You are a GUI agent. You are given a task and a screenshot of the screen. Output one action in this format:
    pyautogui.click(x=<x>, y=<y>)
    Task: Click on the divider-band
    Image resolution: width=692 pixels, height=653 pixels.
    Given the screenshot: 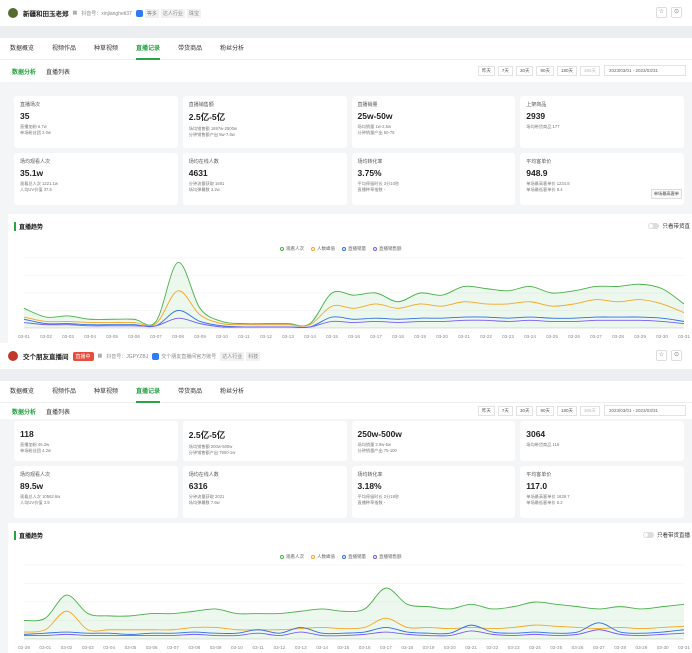 What is the action you would take?
    pyautogui.click(x=346, y=375)
    